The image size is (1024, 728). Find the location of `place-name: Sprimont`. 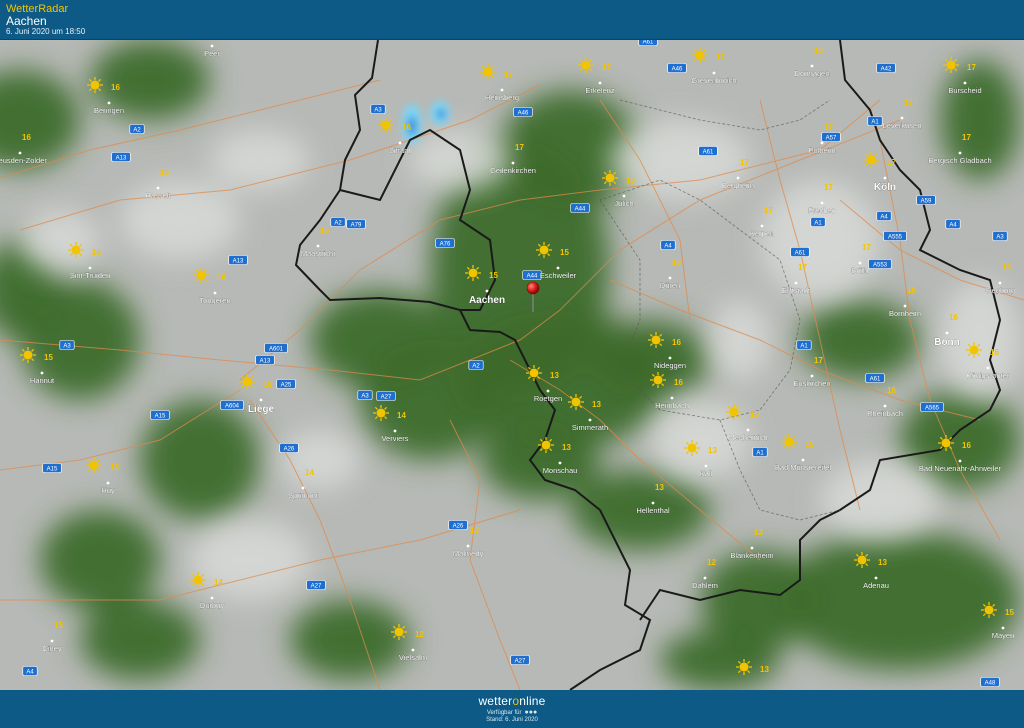

place-name: Sprimont is located at coordinates (303, 495).